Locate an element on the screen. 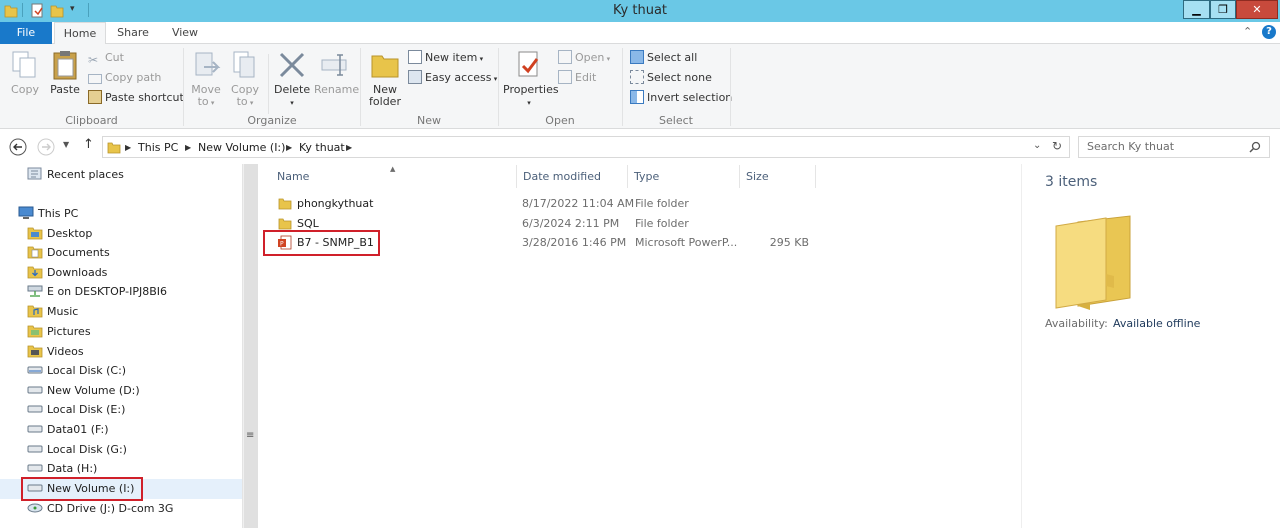 The height and width of the screenshot is (528, 1280). help-icon: ? is located at coordinates (1269, 32).